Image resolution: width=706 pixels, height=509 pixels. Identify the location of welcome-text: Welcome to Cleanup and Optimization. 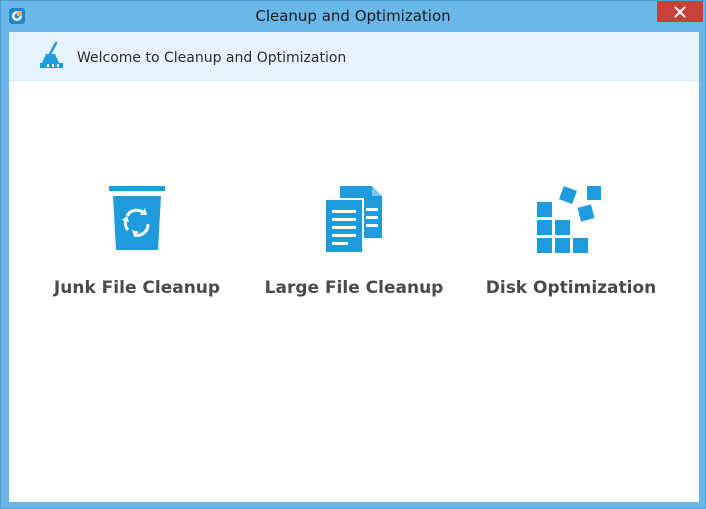
(212, 58).